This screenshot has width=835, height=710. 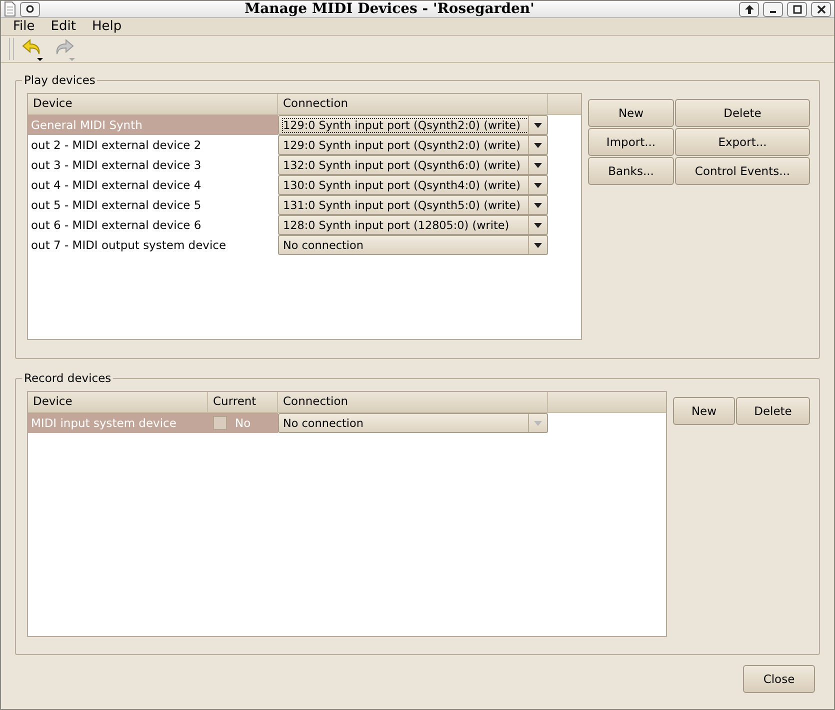 What do you see at coordinates (153, 145) in the screenshot?
I see `device-name: out 2 - MIDI external device 2` at bounding box center [153, 145].